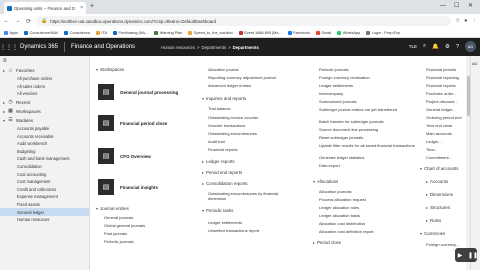 The height and width of the screenshot is (270, 480). What do you see at coordinates (5, 61) in the screenshot?
I see `hamburger-icon: ≡` at bounding box center [5, 61].